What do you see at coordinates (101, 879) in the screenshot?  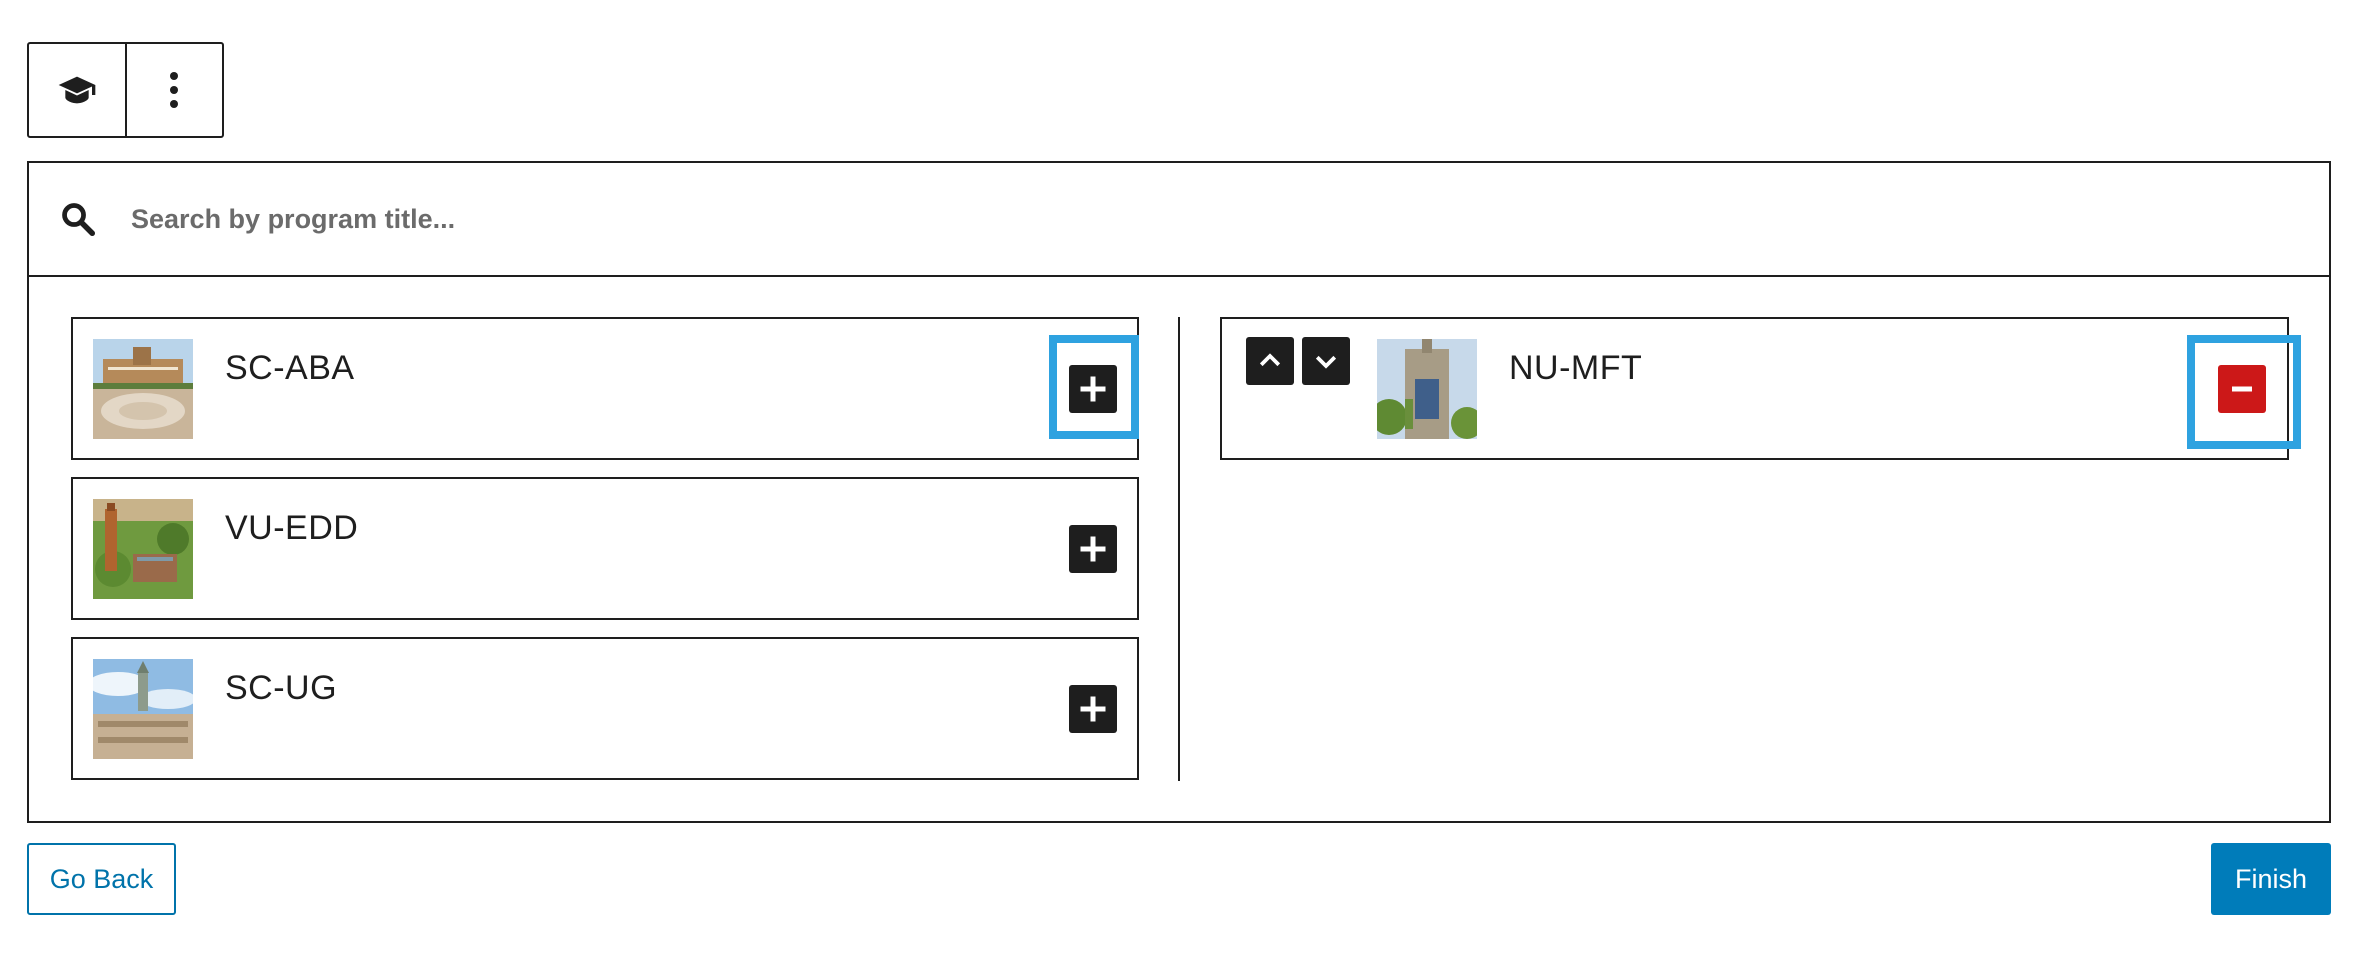 I see `go-back-button: Go Back` at bounding box center [101, 879].